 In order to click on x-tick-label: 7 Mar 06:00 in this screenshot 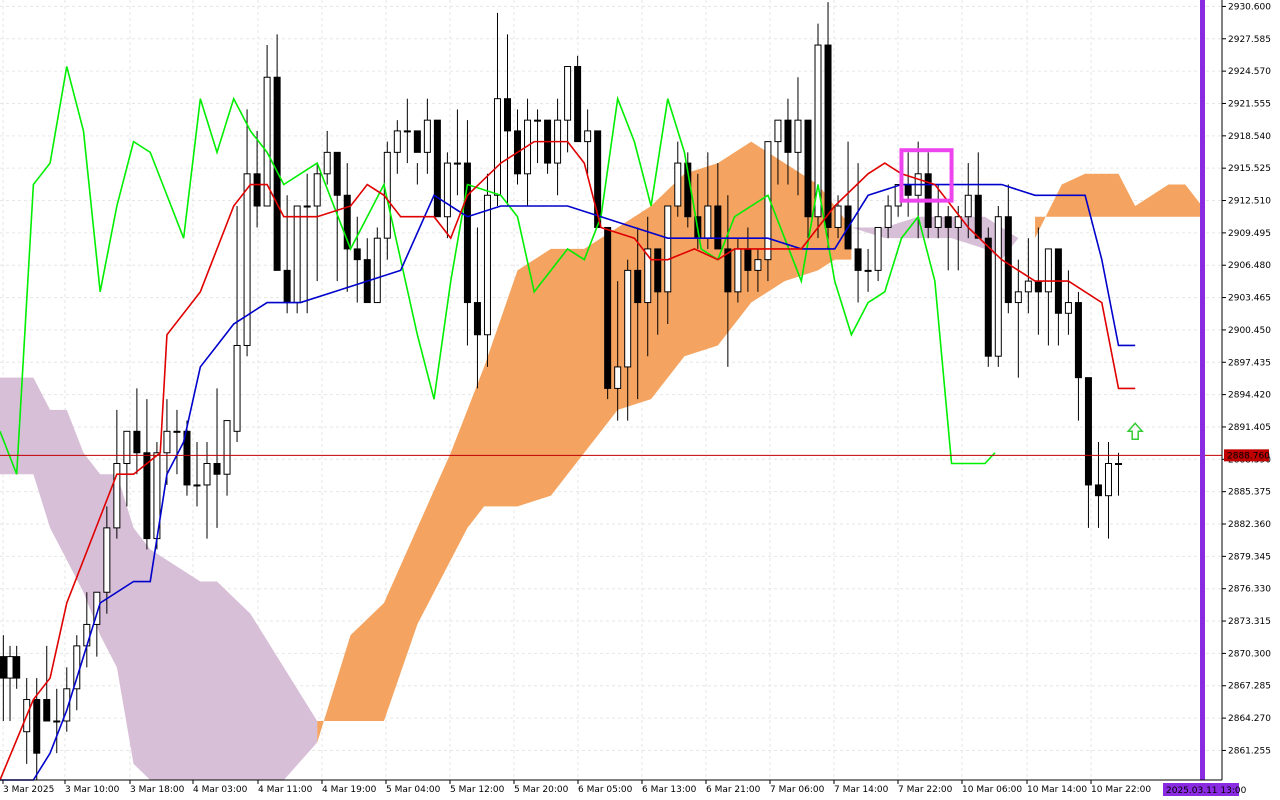, I will do `click(797, 790)`.